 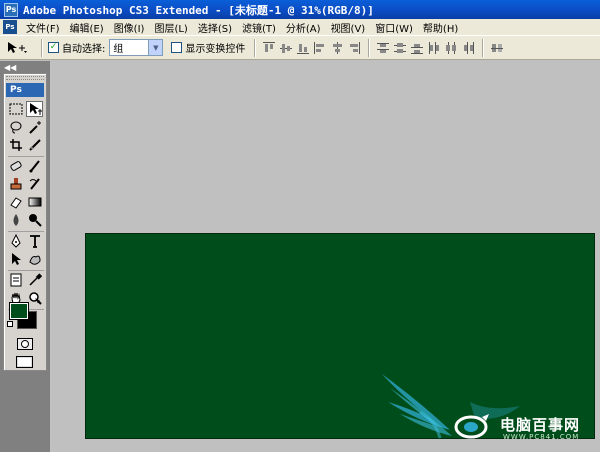 I want to click on lasso-tool-button, so click(x=15, y=127).